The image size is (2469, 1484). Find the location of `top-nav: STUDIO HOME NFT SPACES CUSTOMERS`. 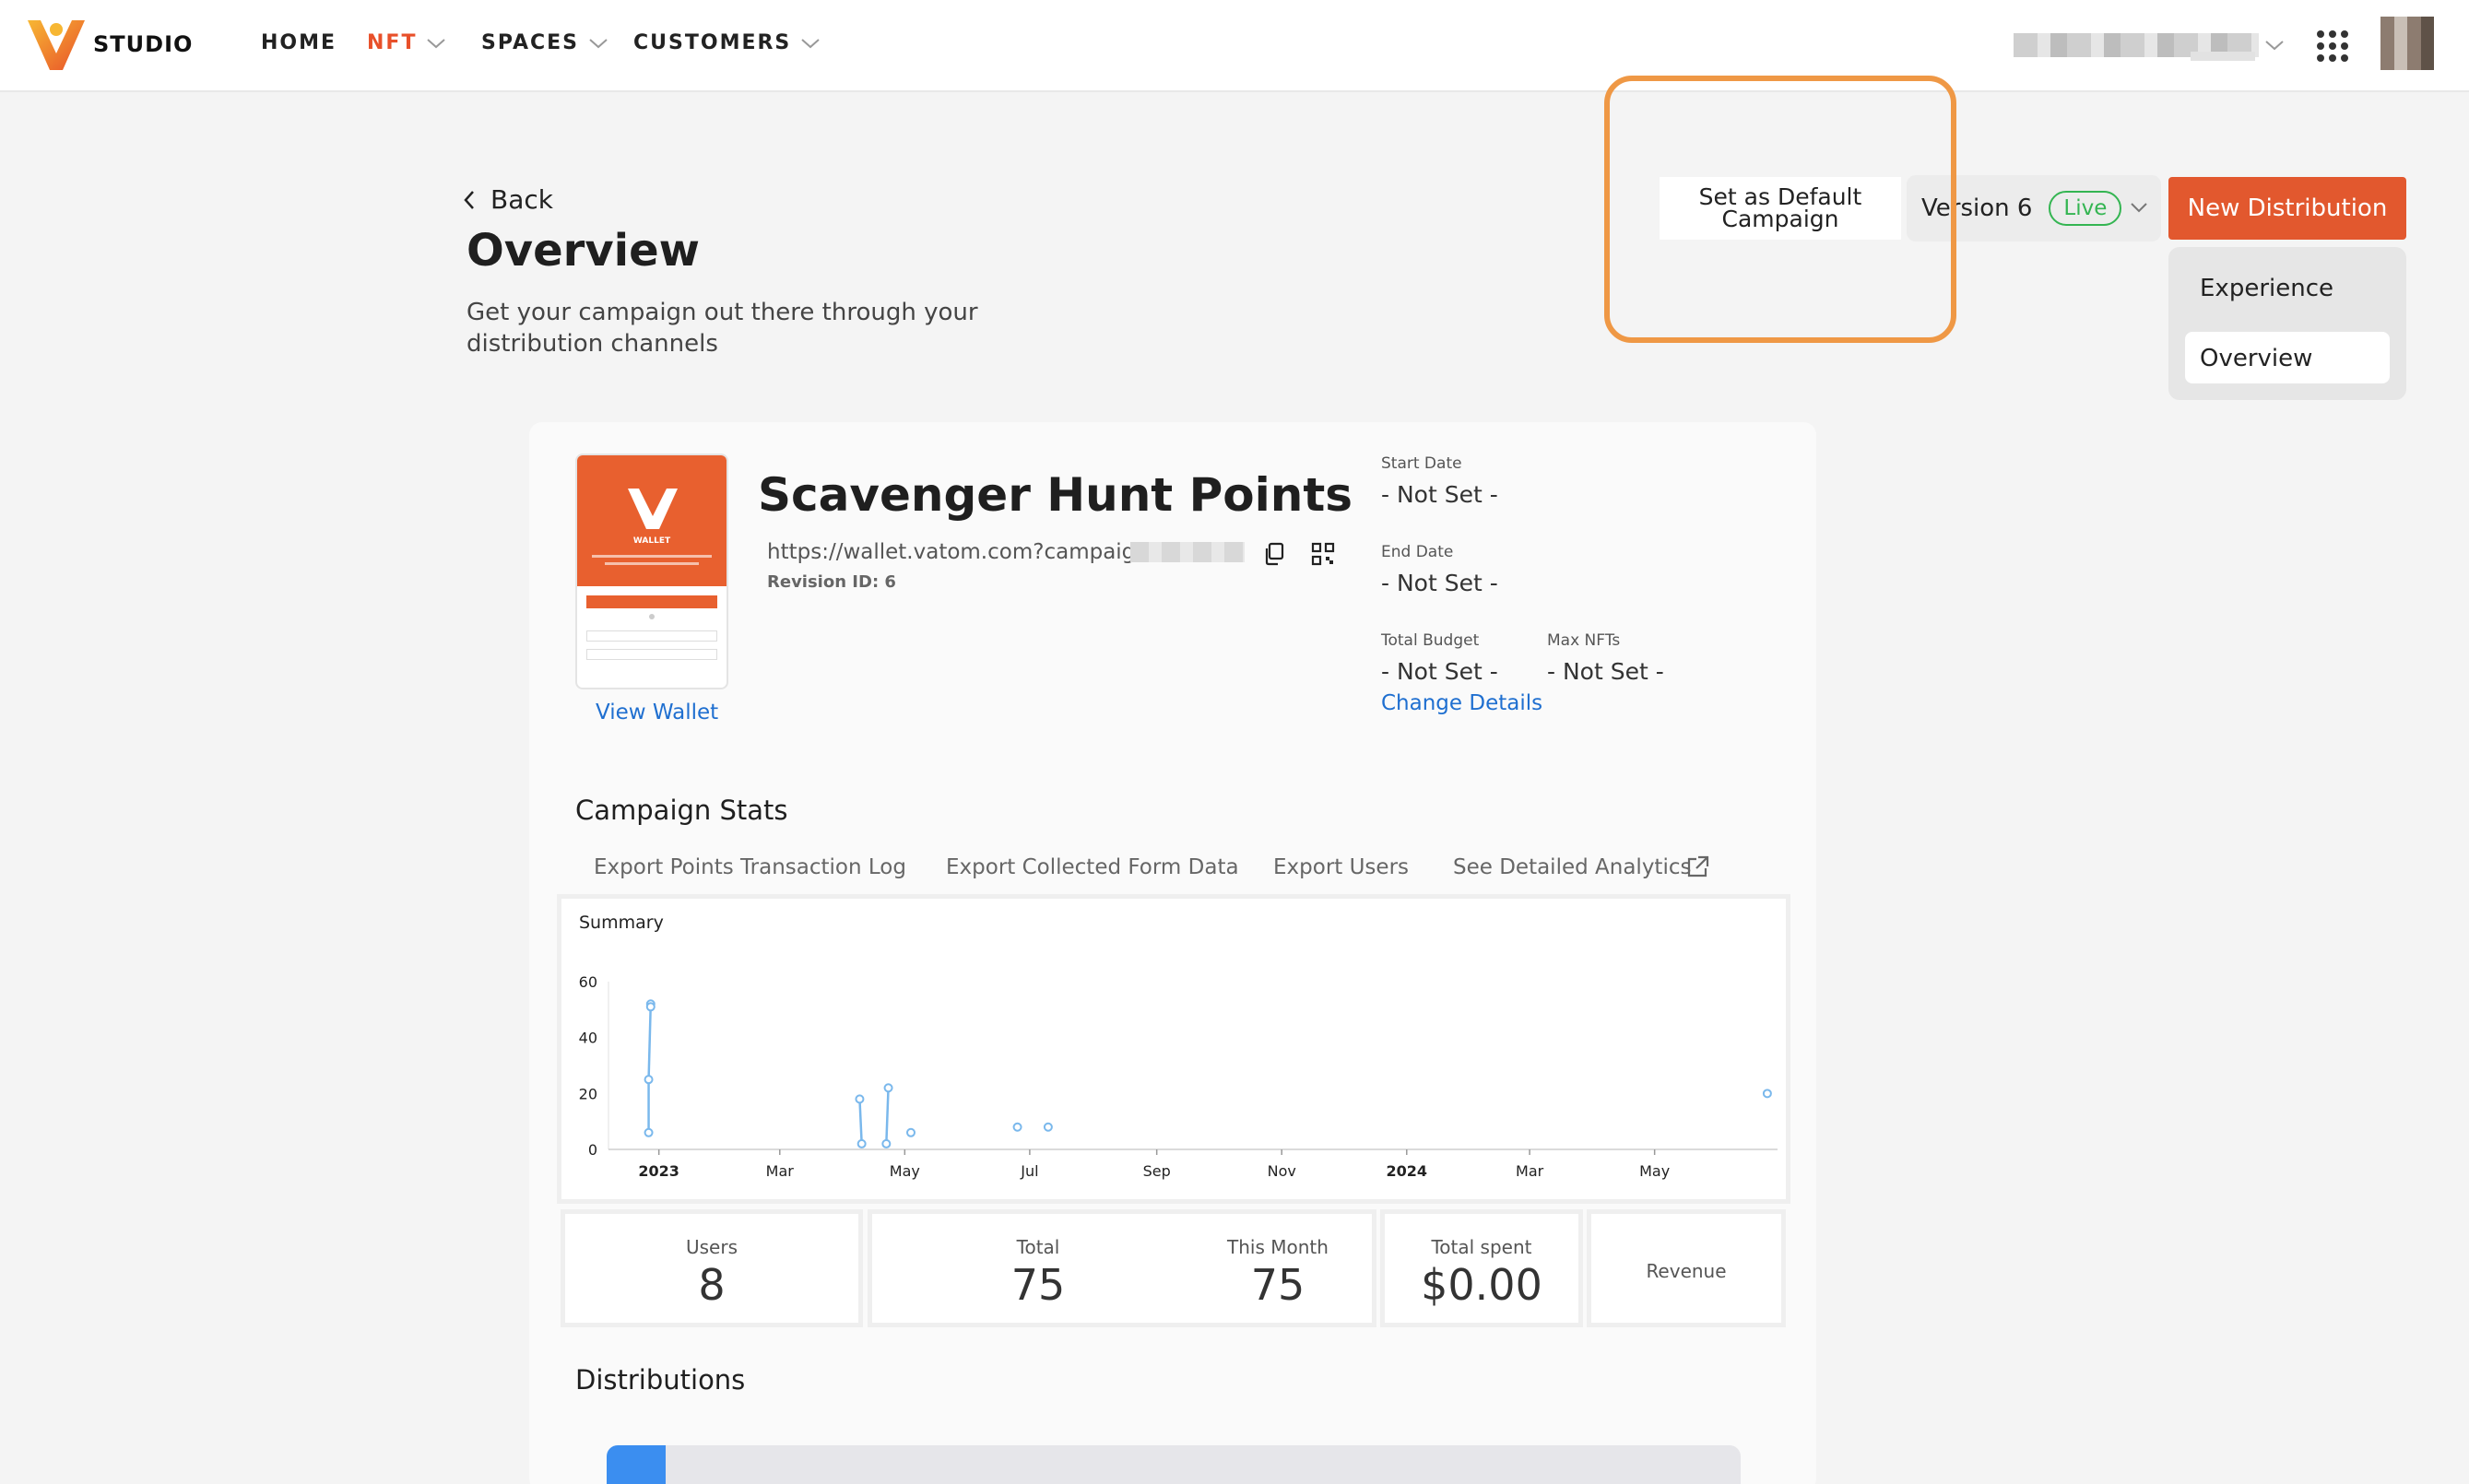

top-nav: STUDIO HOME NFT SPACES CUSTOMERS is located at coordinates (1234, 46).